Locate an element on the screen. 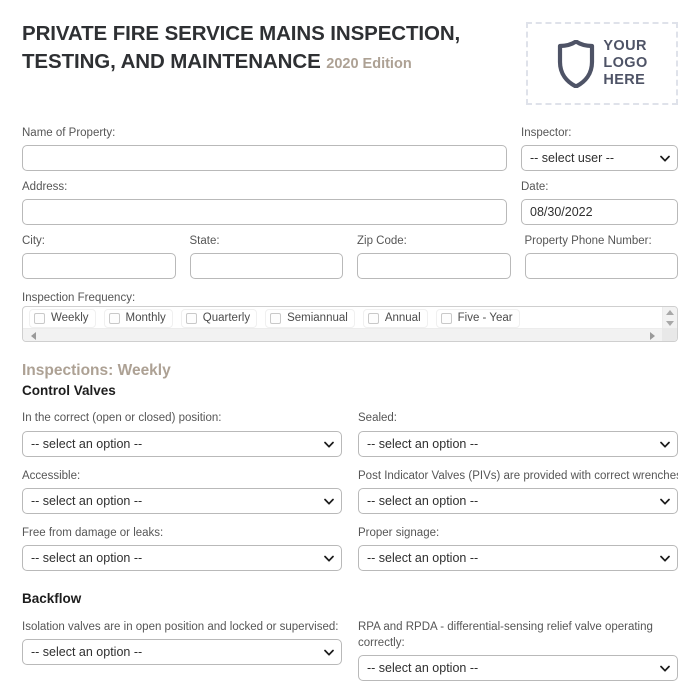 The width and height of the screenshot is (700, 681). field-state: State: is located at coordinates (266, 256).